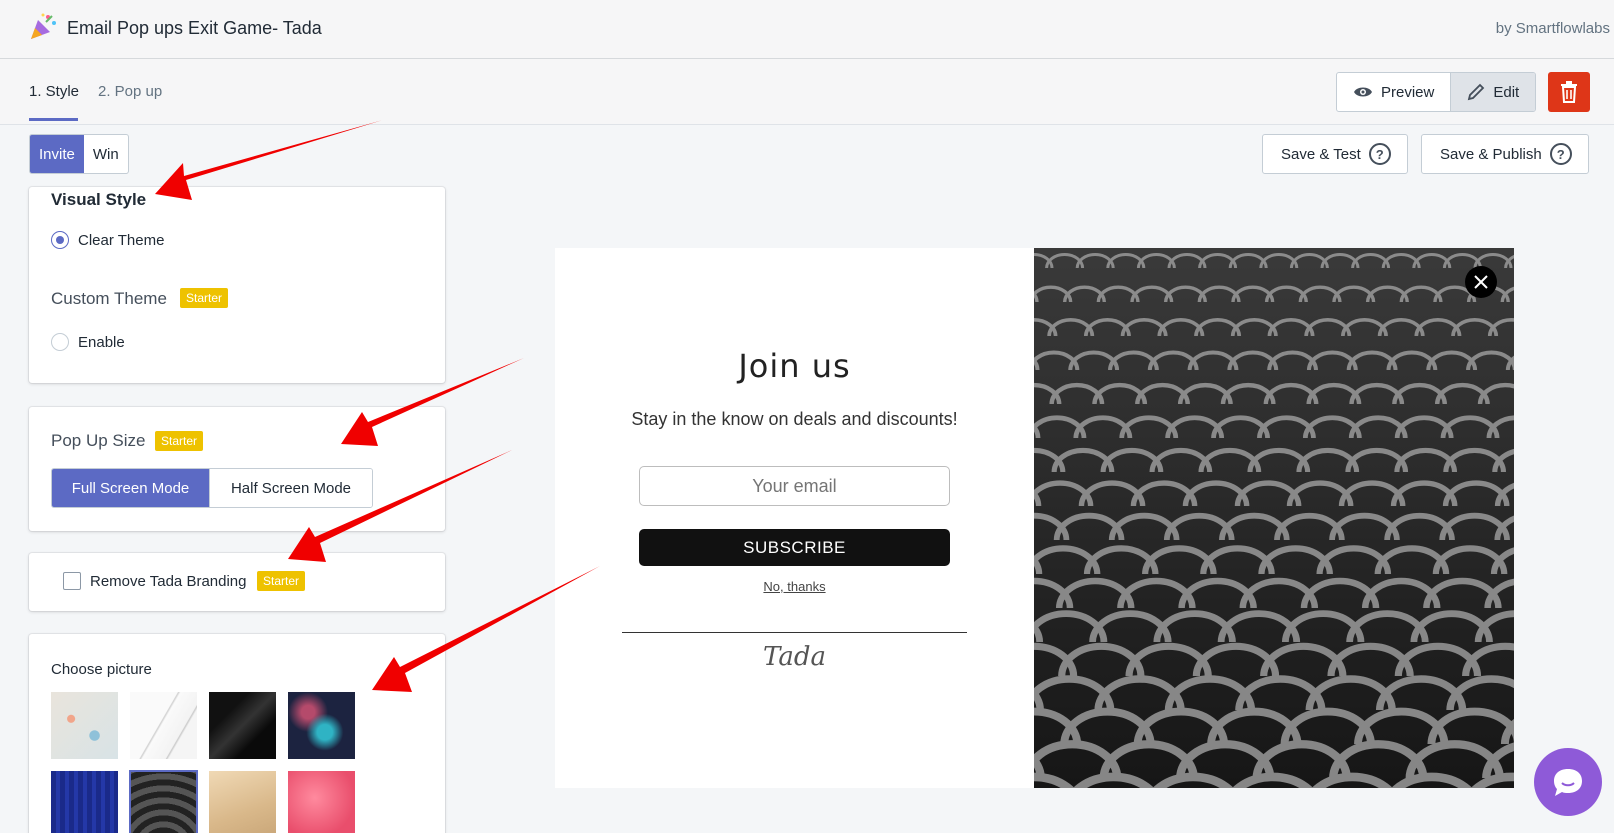  I want to click on popup-title: Join us, so click(794, 366).